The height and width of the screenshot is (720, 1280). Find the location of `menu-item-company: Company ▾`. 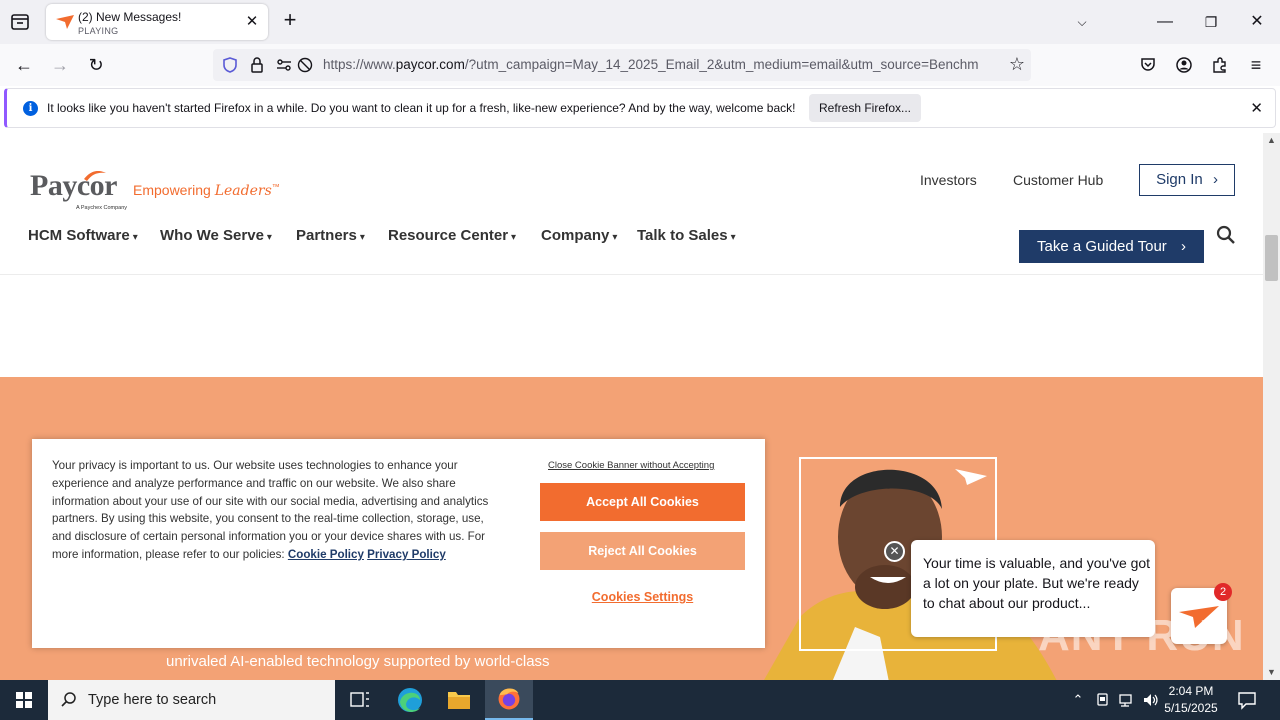

menu-item-company: Company ▾ is located at coordinates (579, 235).